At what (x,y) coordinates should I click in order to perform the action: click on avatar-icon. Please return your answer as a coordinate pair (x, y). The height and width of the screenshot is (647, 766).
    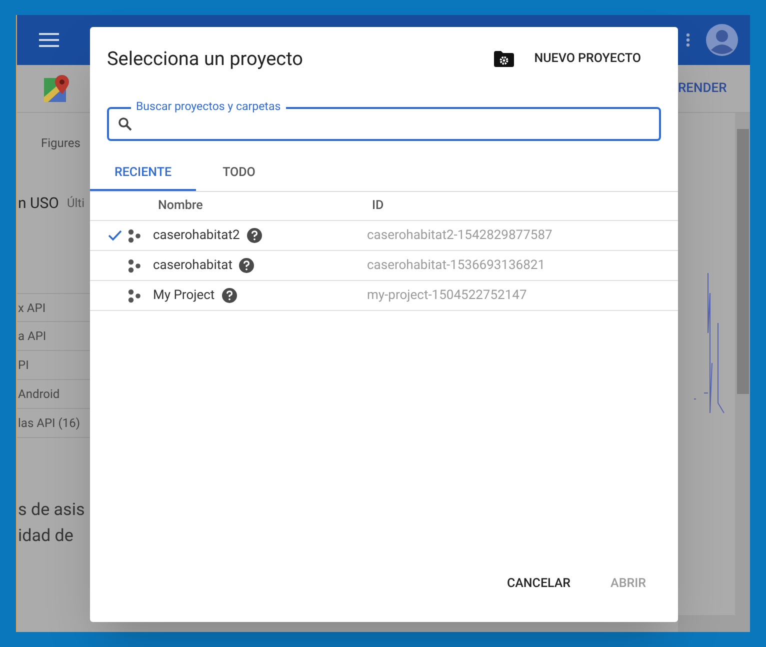
    Looking at the image, I should click on (722, 40).